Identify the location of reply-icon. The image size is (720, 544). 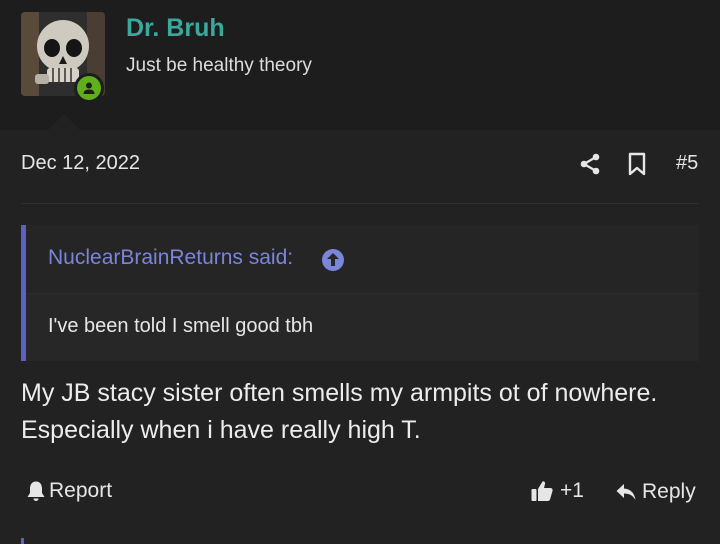
(626, 492).